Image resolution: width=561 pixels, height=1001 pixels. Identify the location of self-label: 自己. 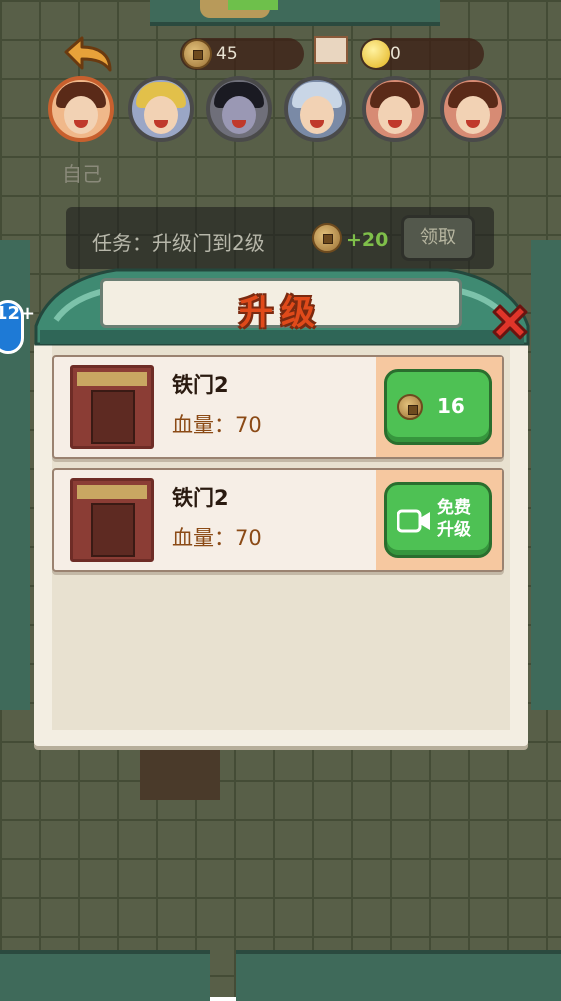
(82, 174).